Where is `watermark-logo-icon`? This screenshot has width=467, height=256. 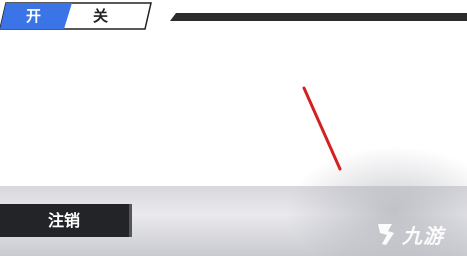
watermark-logo-icon is located at coordinates (386, 234).